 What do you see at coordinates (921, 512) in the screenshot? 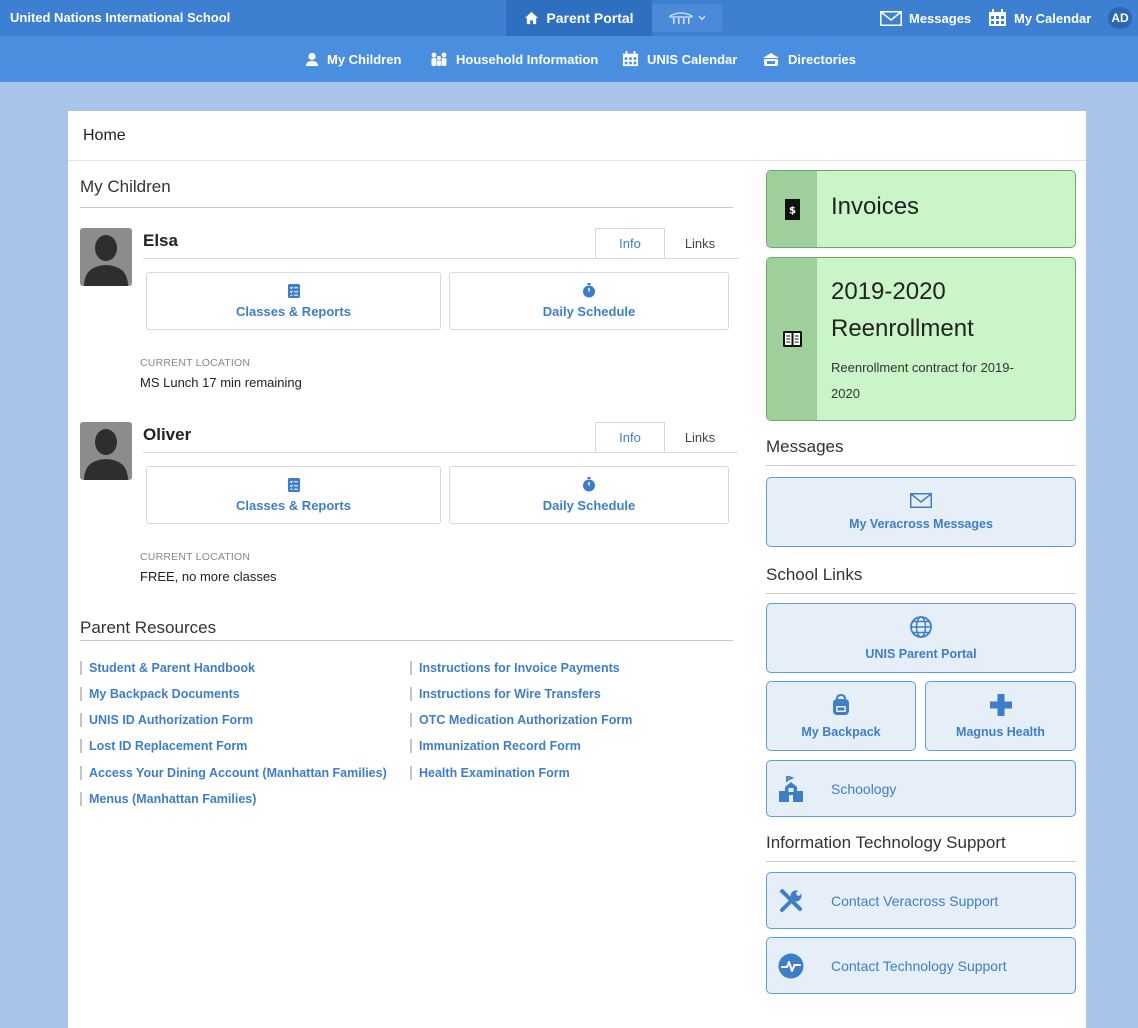
I see `my-veracross-messages-tile: My Veracross Messages` at bounding box center [921, 512].